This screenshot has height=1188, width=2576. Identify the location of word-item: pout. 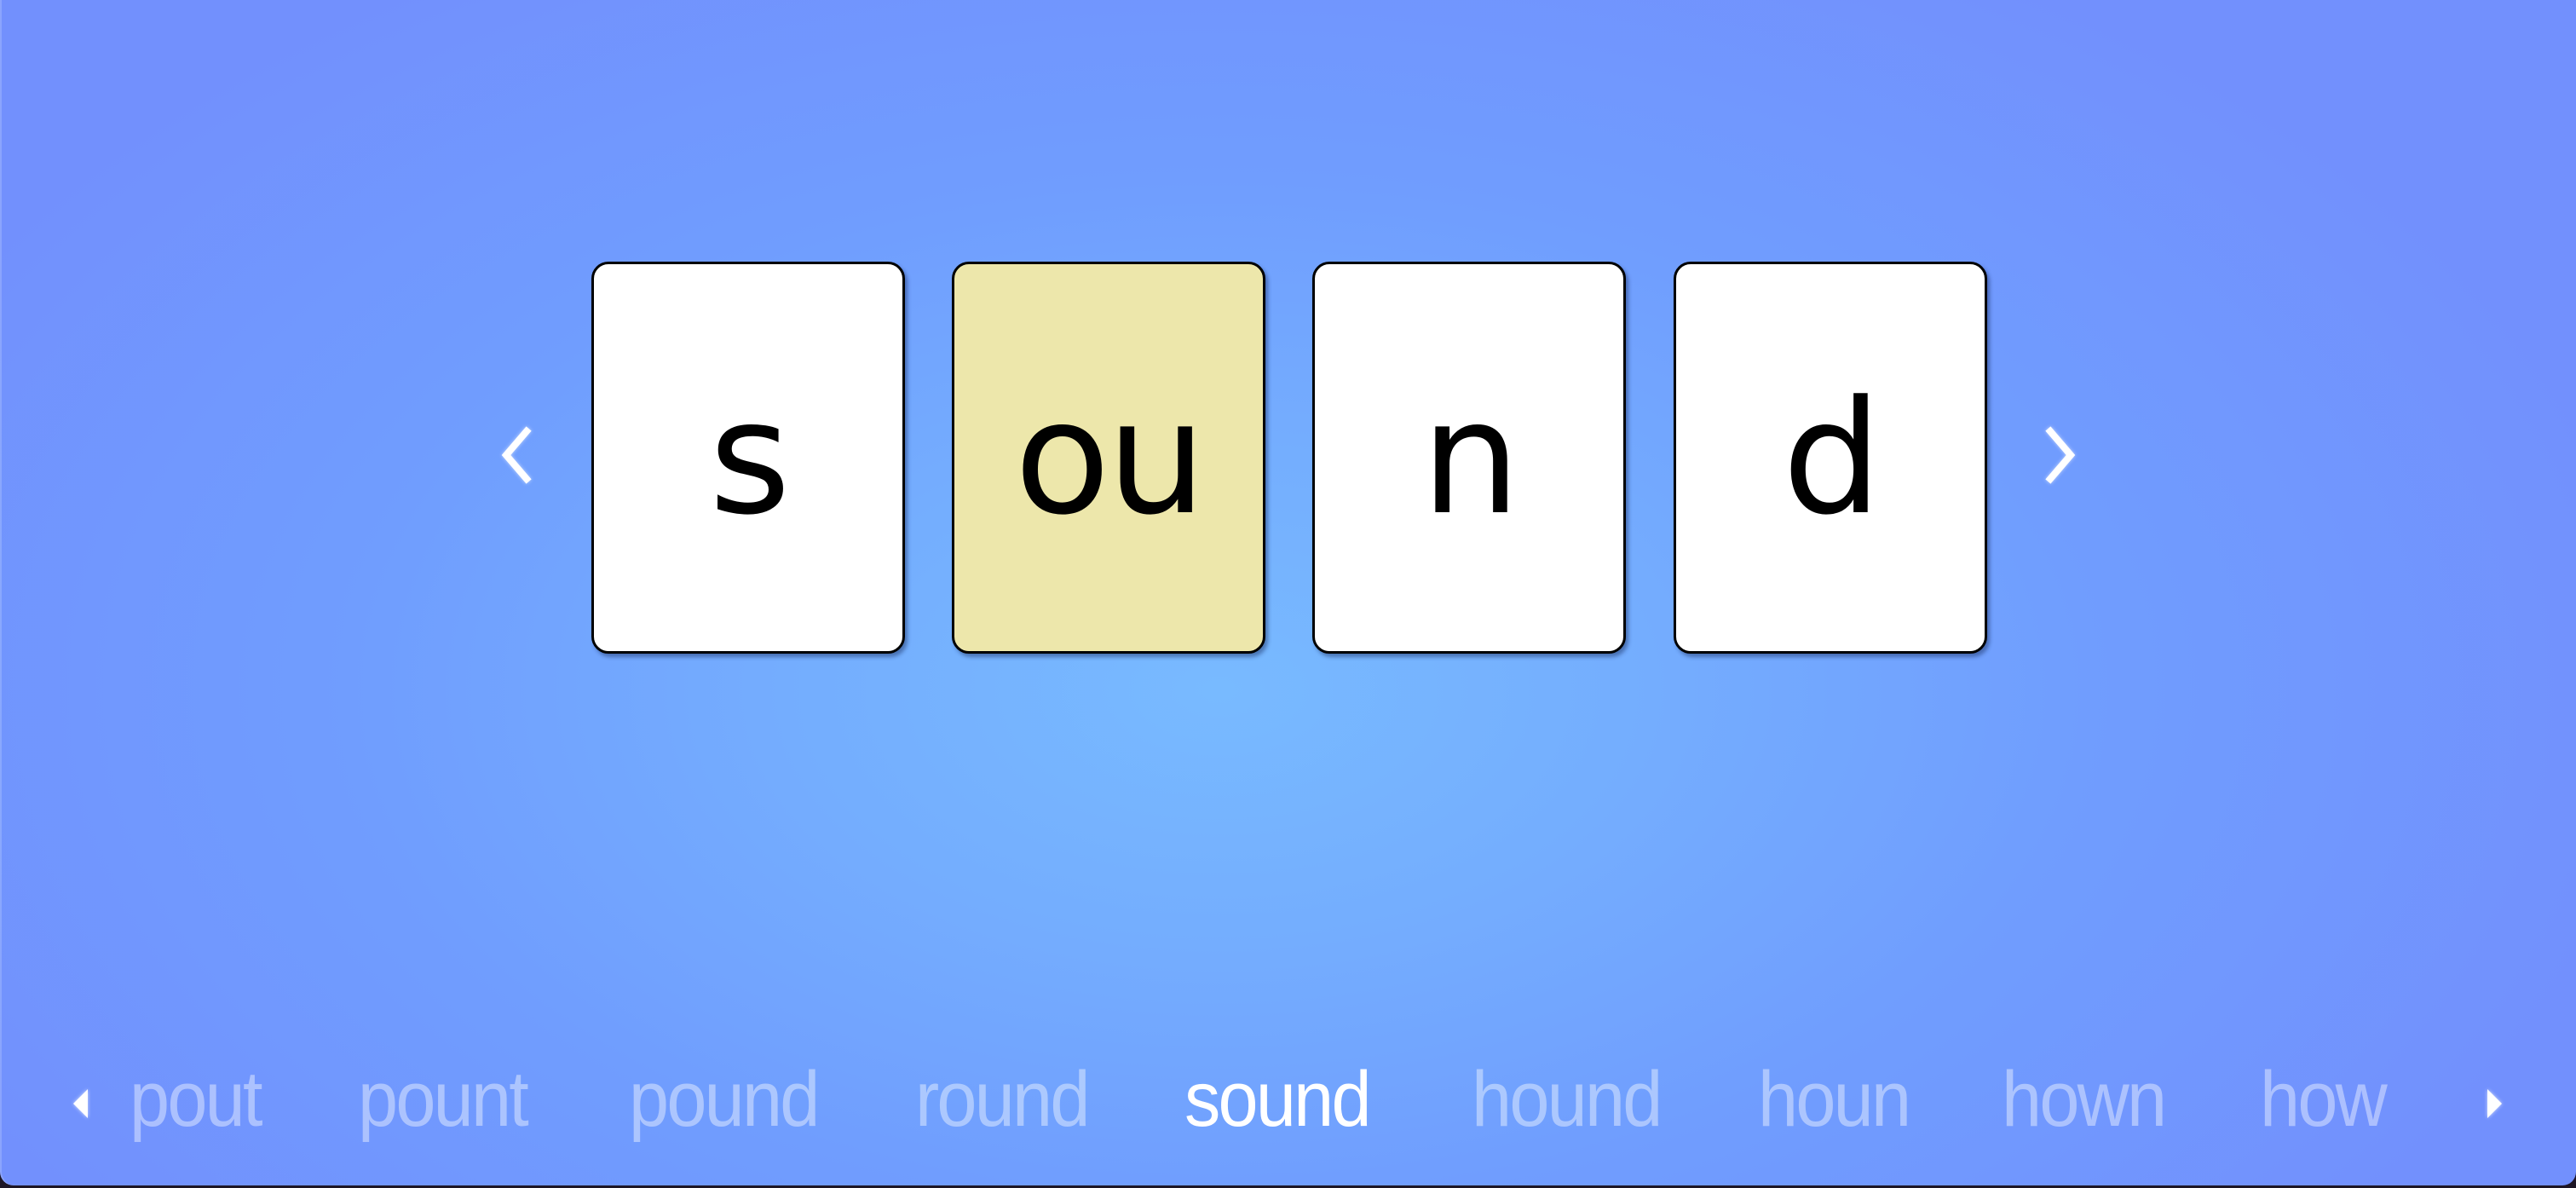
(196, 1099).